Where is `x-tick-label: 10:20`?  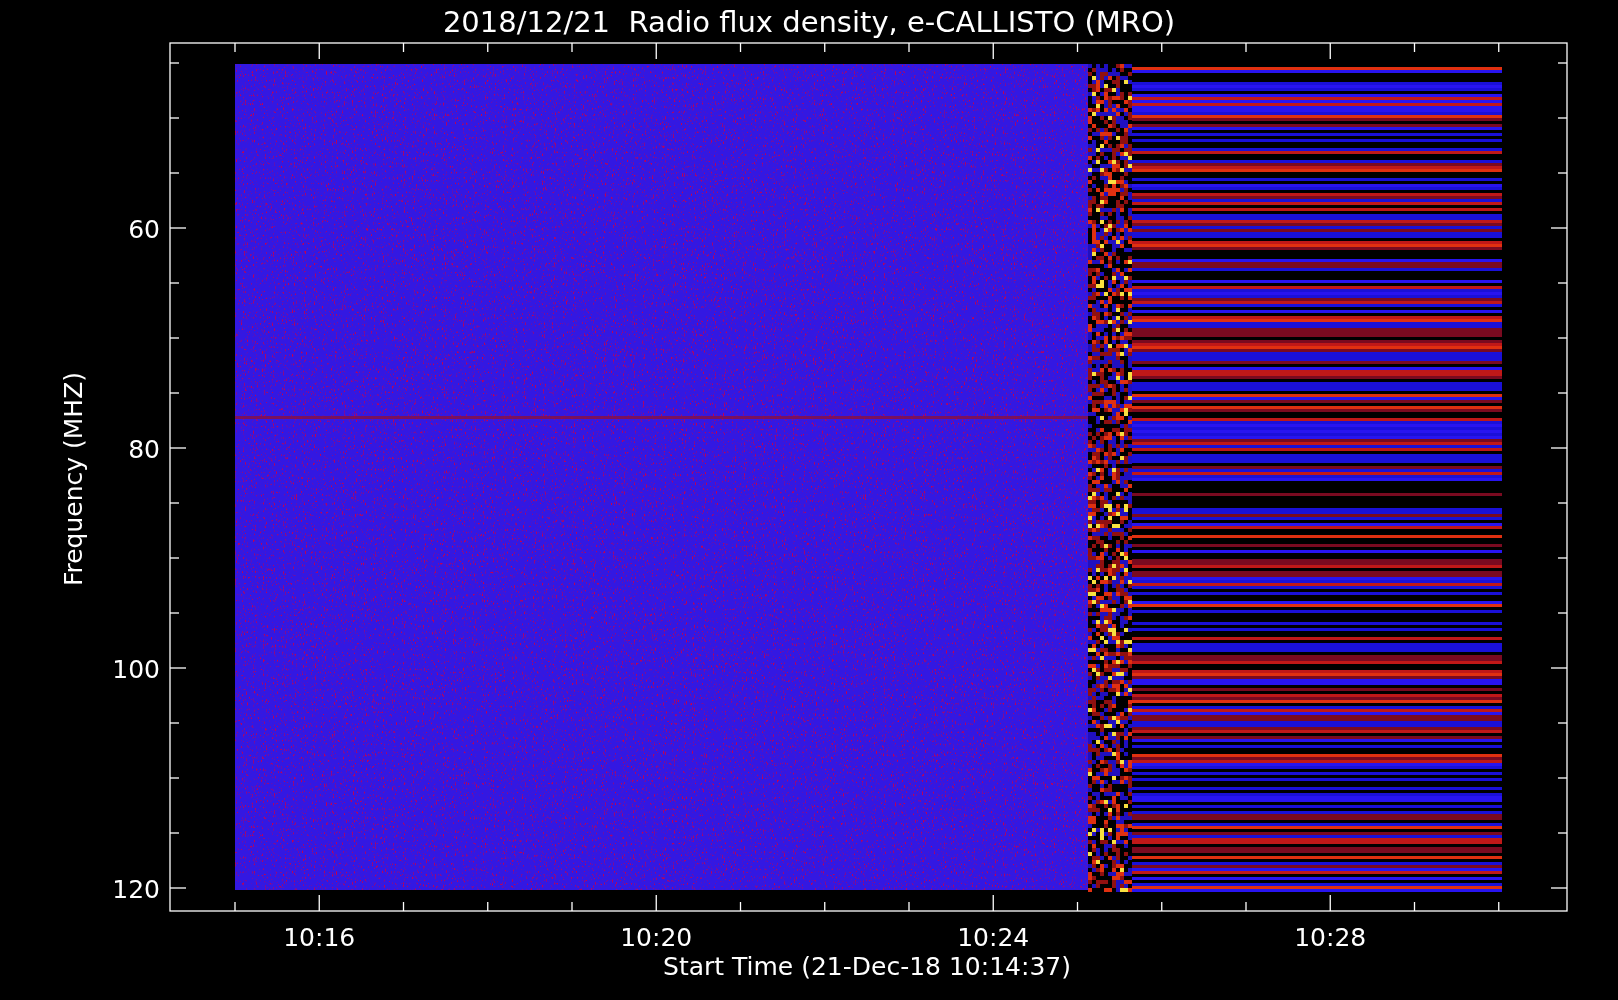 x-tick-label: 10:20 is located at coordinates (656, 937).